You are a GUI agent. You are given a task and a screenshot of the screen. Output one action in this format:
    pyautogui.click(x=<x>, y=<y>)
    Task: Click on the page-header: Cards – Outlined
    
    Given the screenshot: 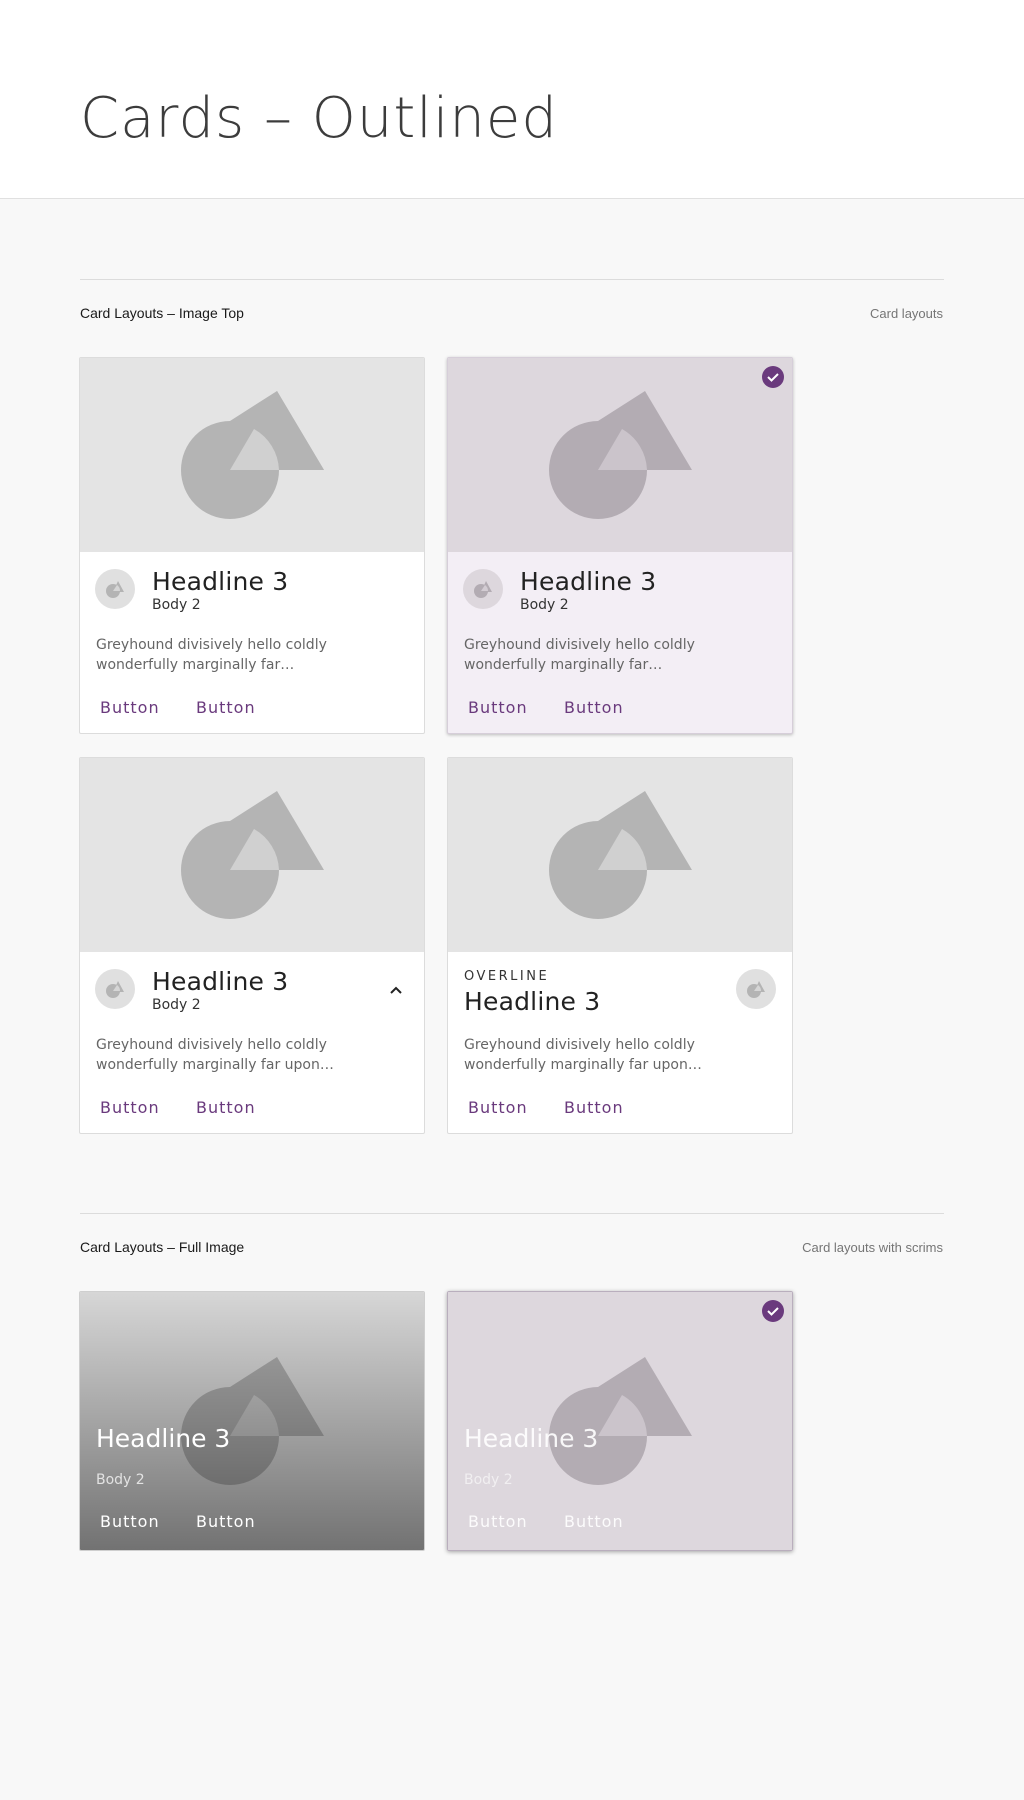 What is the action you would take?
    pyautogui.click(x=512, y=99)
    